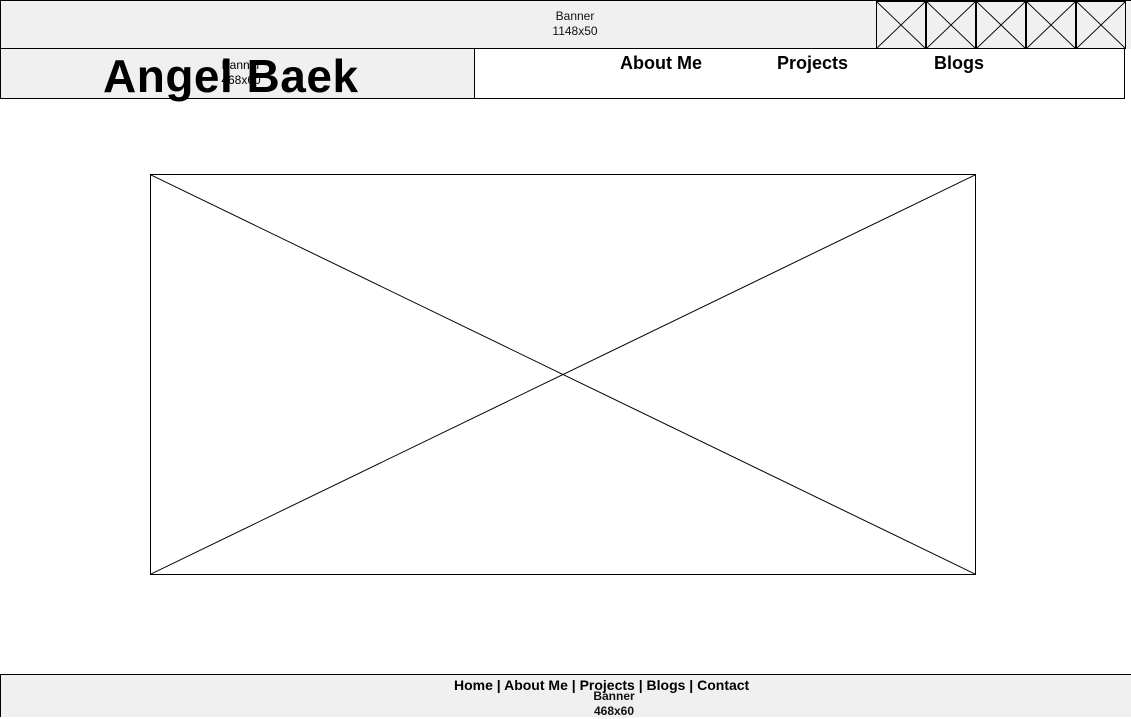 This screenshot has width=1131, height=719. I want to click on footer-banner-label: Banner 468x60, so click(614, 703).